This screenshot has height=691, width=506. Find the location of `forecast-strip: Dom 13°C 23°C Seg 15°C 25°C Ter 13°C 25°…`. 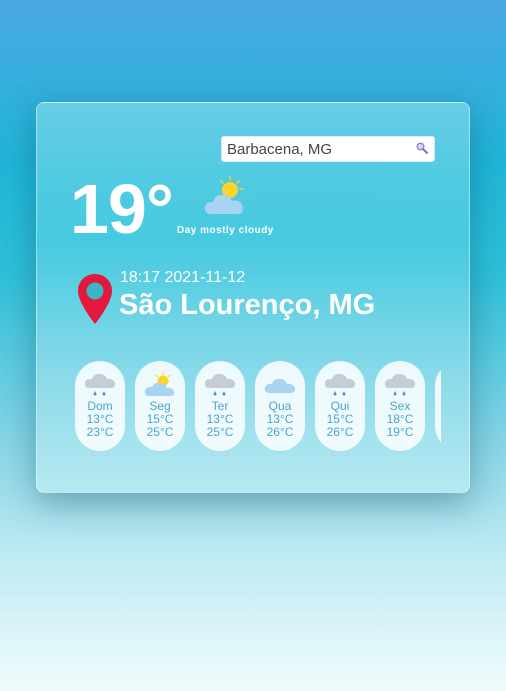

forecast-strip: Dom 13°C 23°C Seg 15°C 25°C Ter 13°C 25°… is located at coordinates (258, 407).